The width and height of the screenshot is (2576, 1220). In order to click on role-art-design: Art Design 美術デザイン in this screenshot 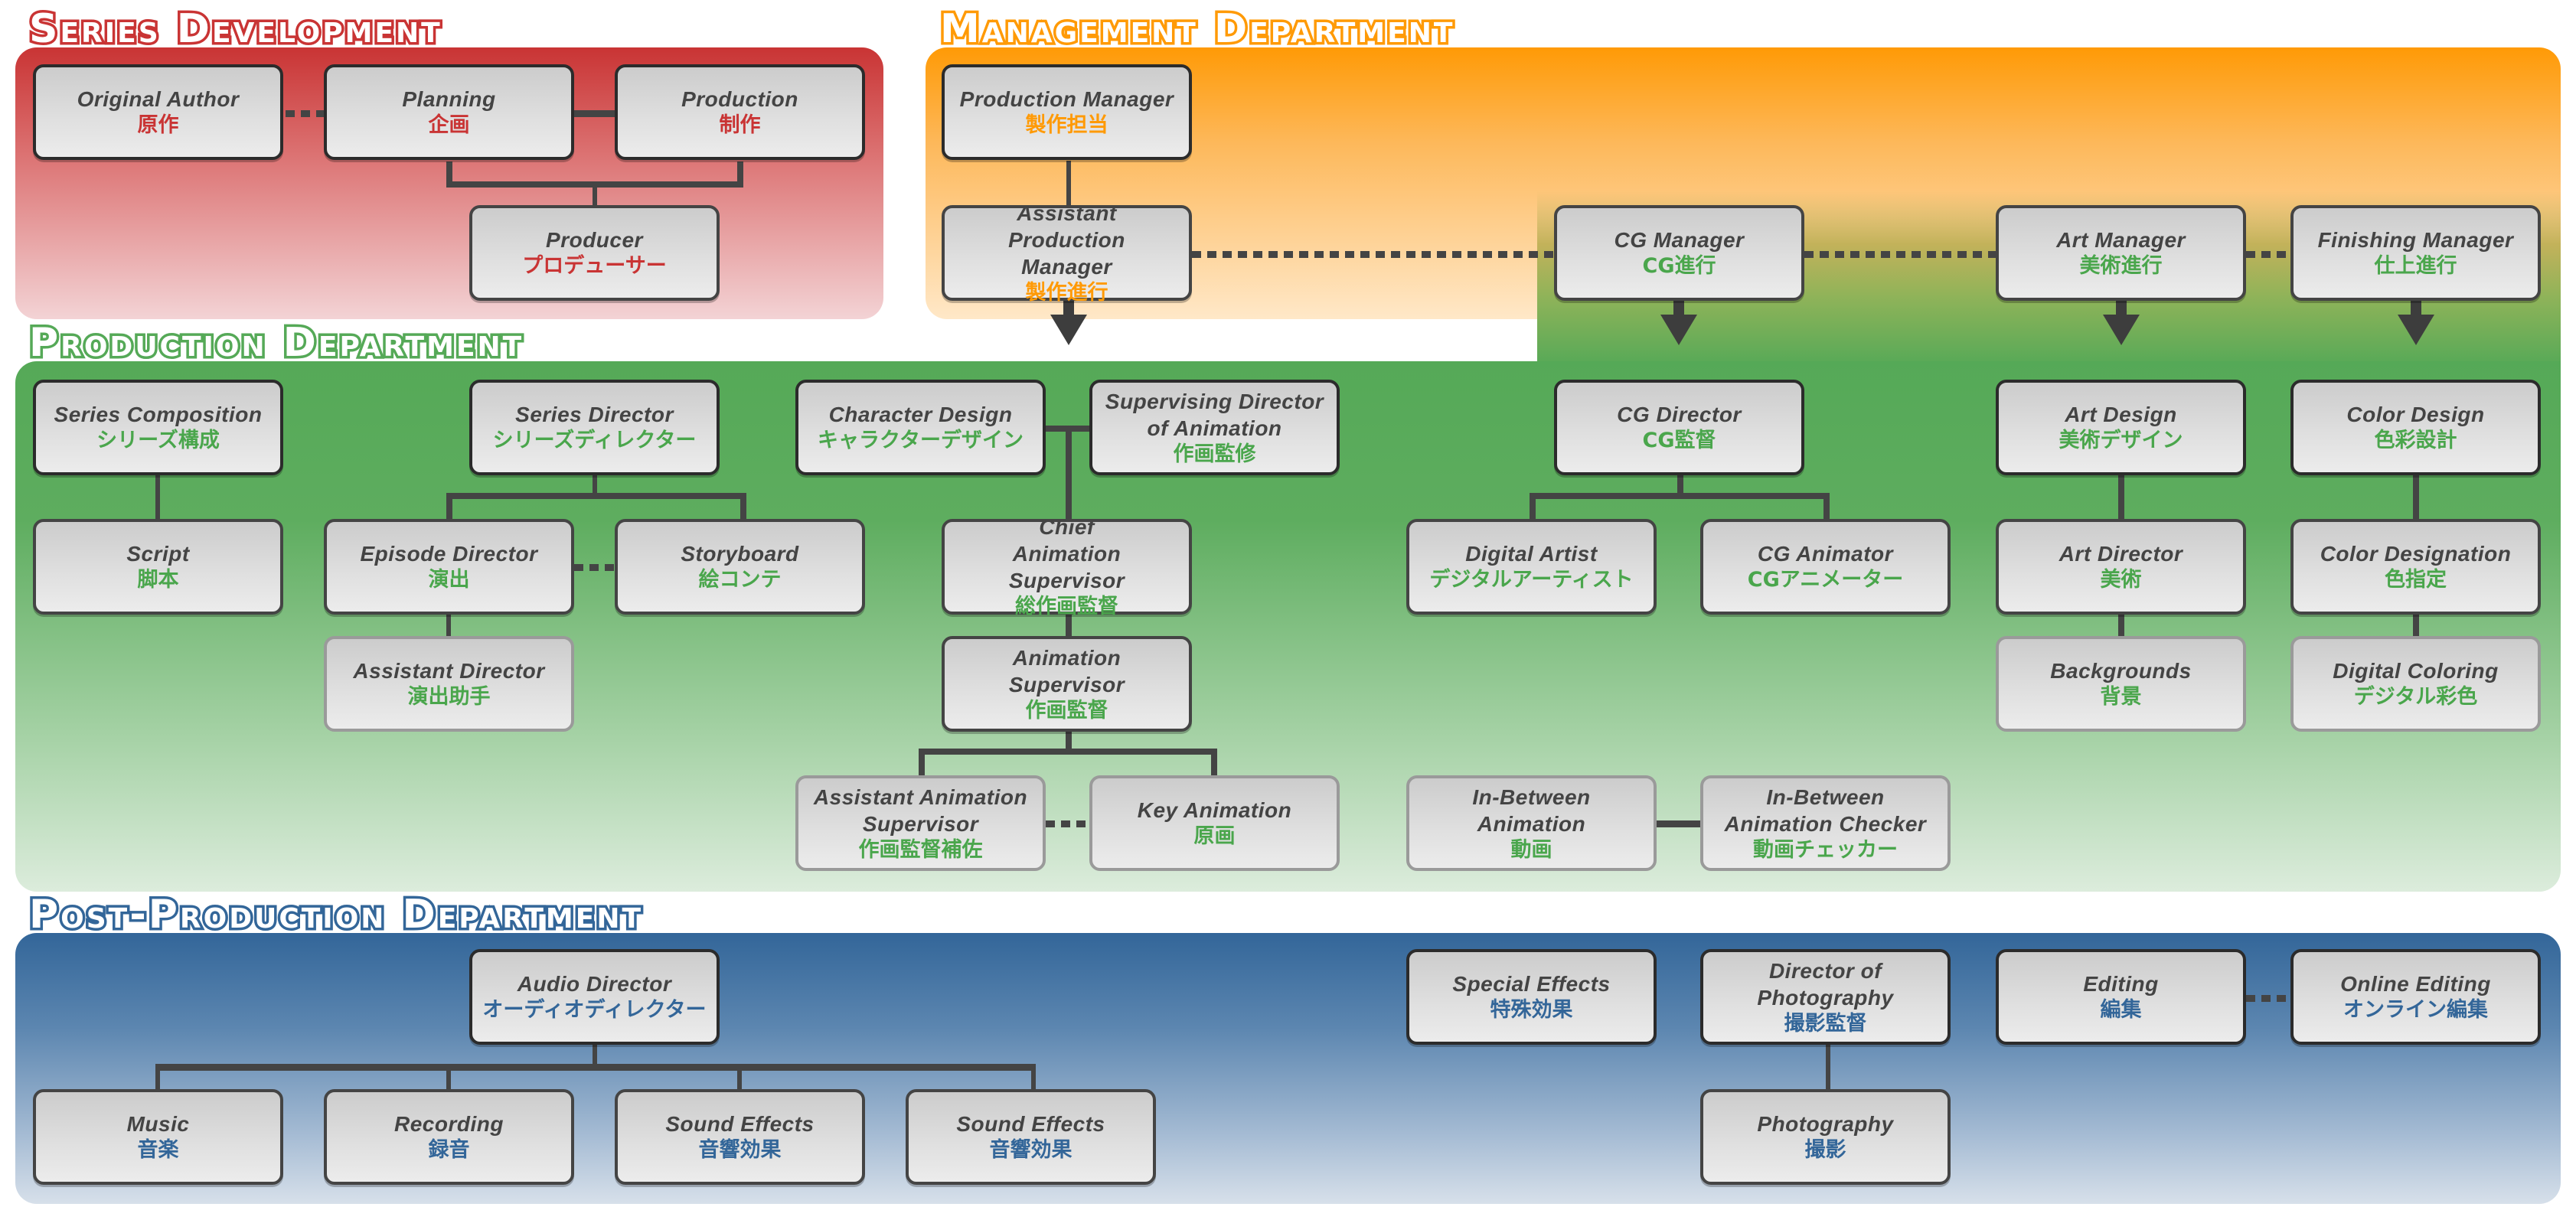, I will do `click(2121, 427)`.